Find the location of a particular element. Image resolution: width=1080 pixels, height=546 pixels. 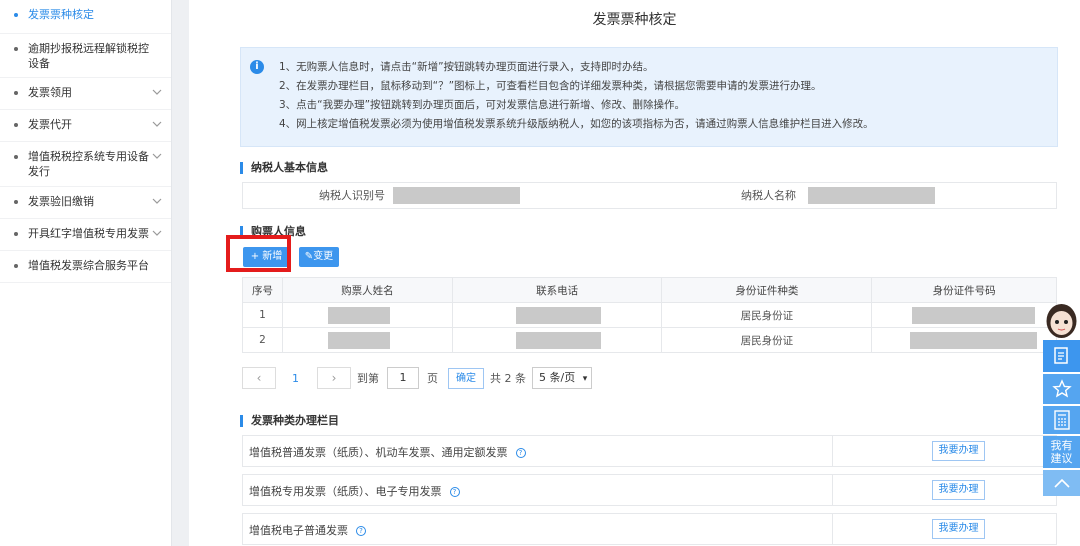

cell-id-number is located at coordinates (964, 315).